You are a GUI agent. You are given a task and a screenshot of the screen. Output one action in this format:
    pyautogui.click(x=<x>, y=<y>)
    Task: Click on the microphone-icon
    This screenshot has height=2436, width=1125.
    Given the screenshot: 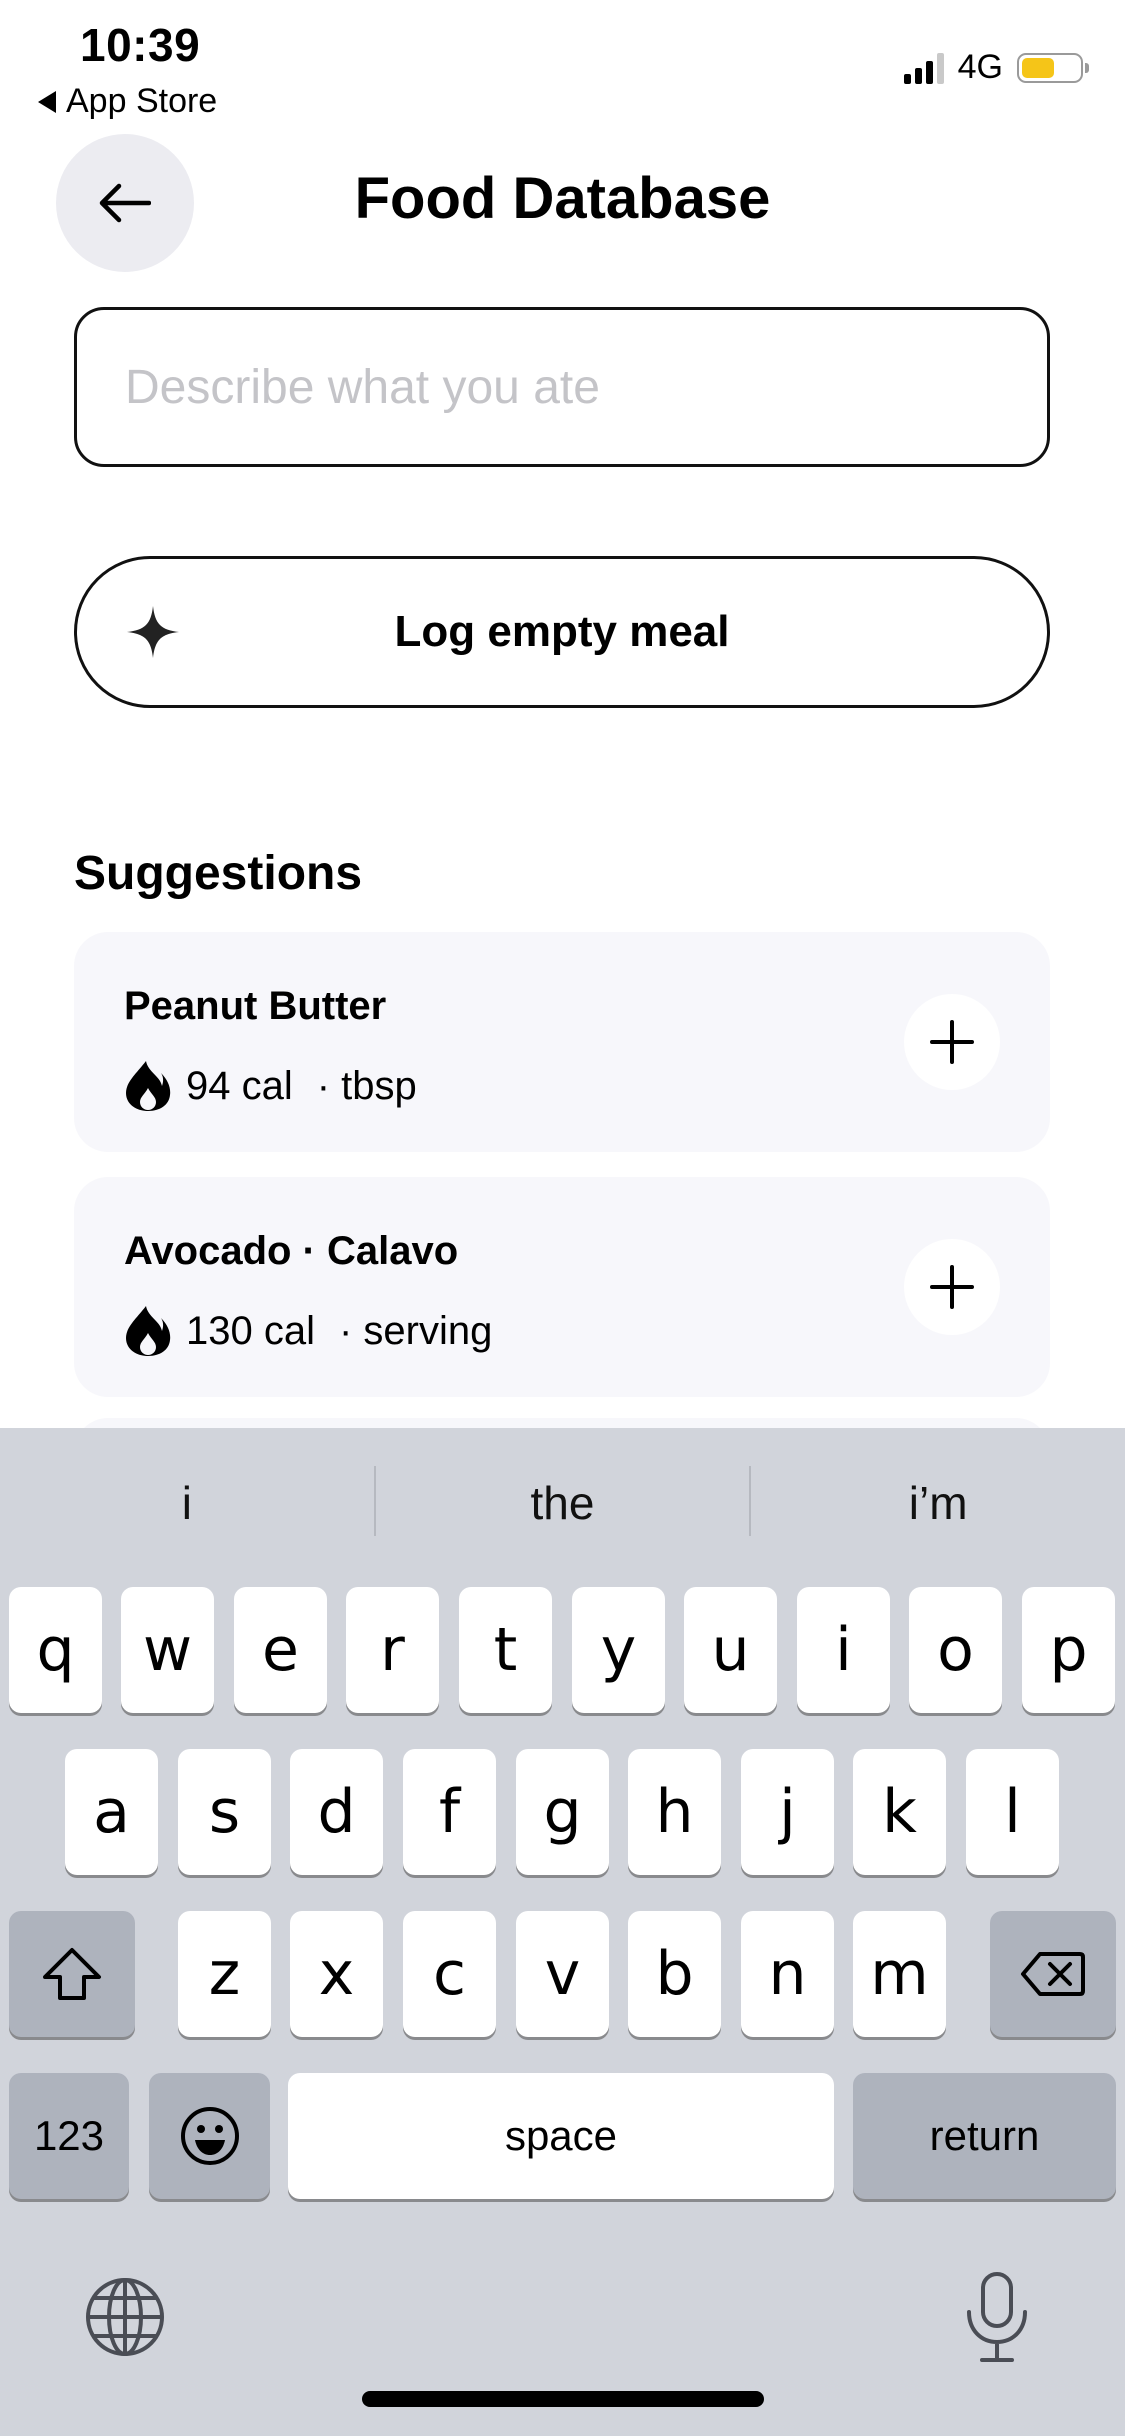 What is the action you would take?
    pyautogui.click(x=997, y=2317)
    